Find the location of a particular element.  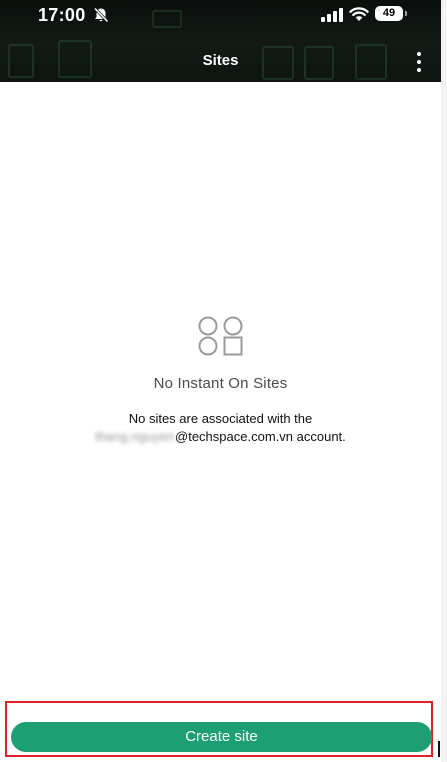

sites-placeholder-icon is located at coordinates (220, 336).